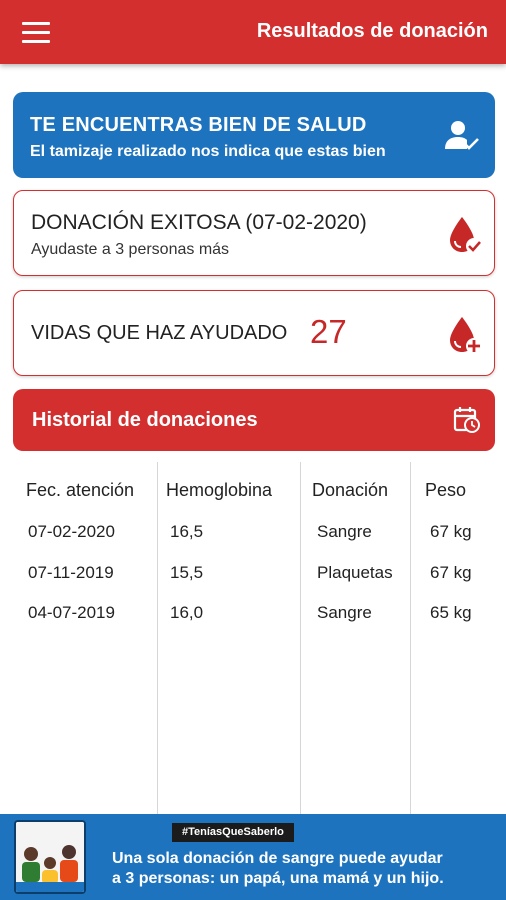 The width and height of the screenshot is (506, 900). I want to click on lives-helped-card: VIDAS QUE HAZ AYUDADO 27, so click(254, 333).